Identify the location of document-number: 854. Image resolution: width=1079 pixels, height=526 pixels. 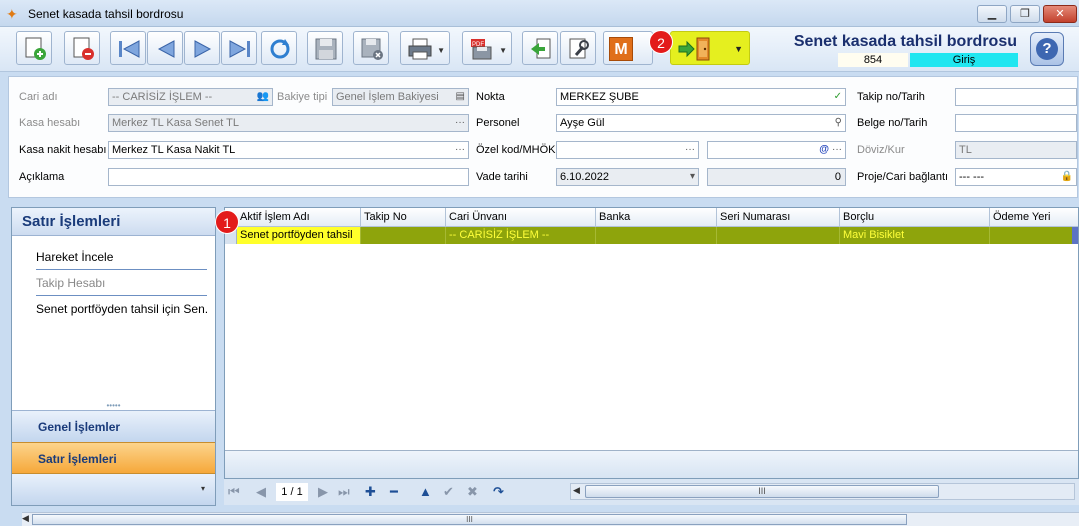
(873, 60).